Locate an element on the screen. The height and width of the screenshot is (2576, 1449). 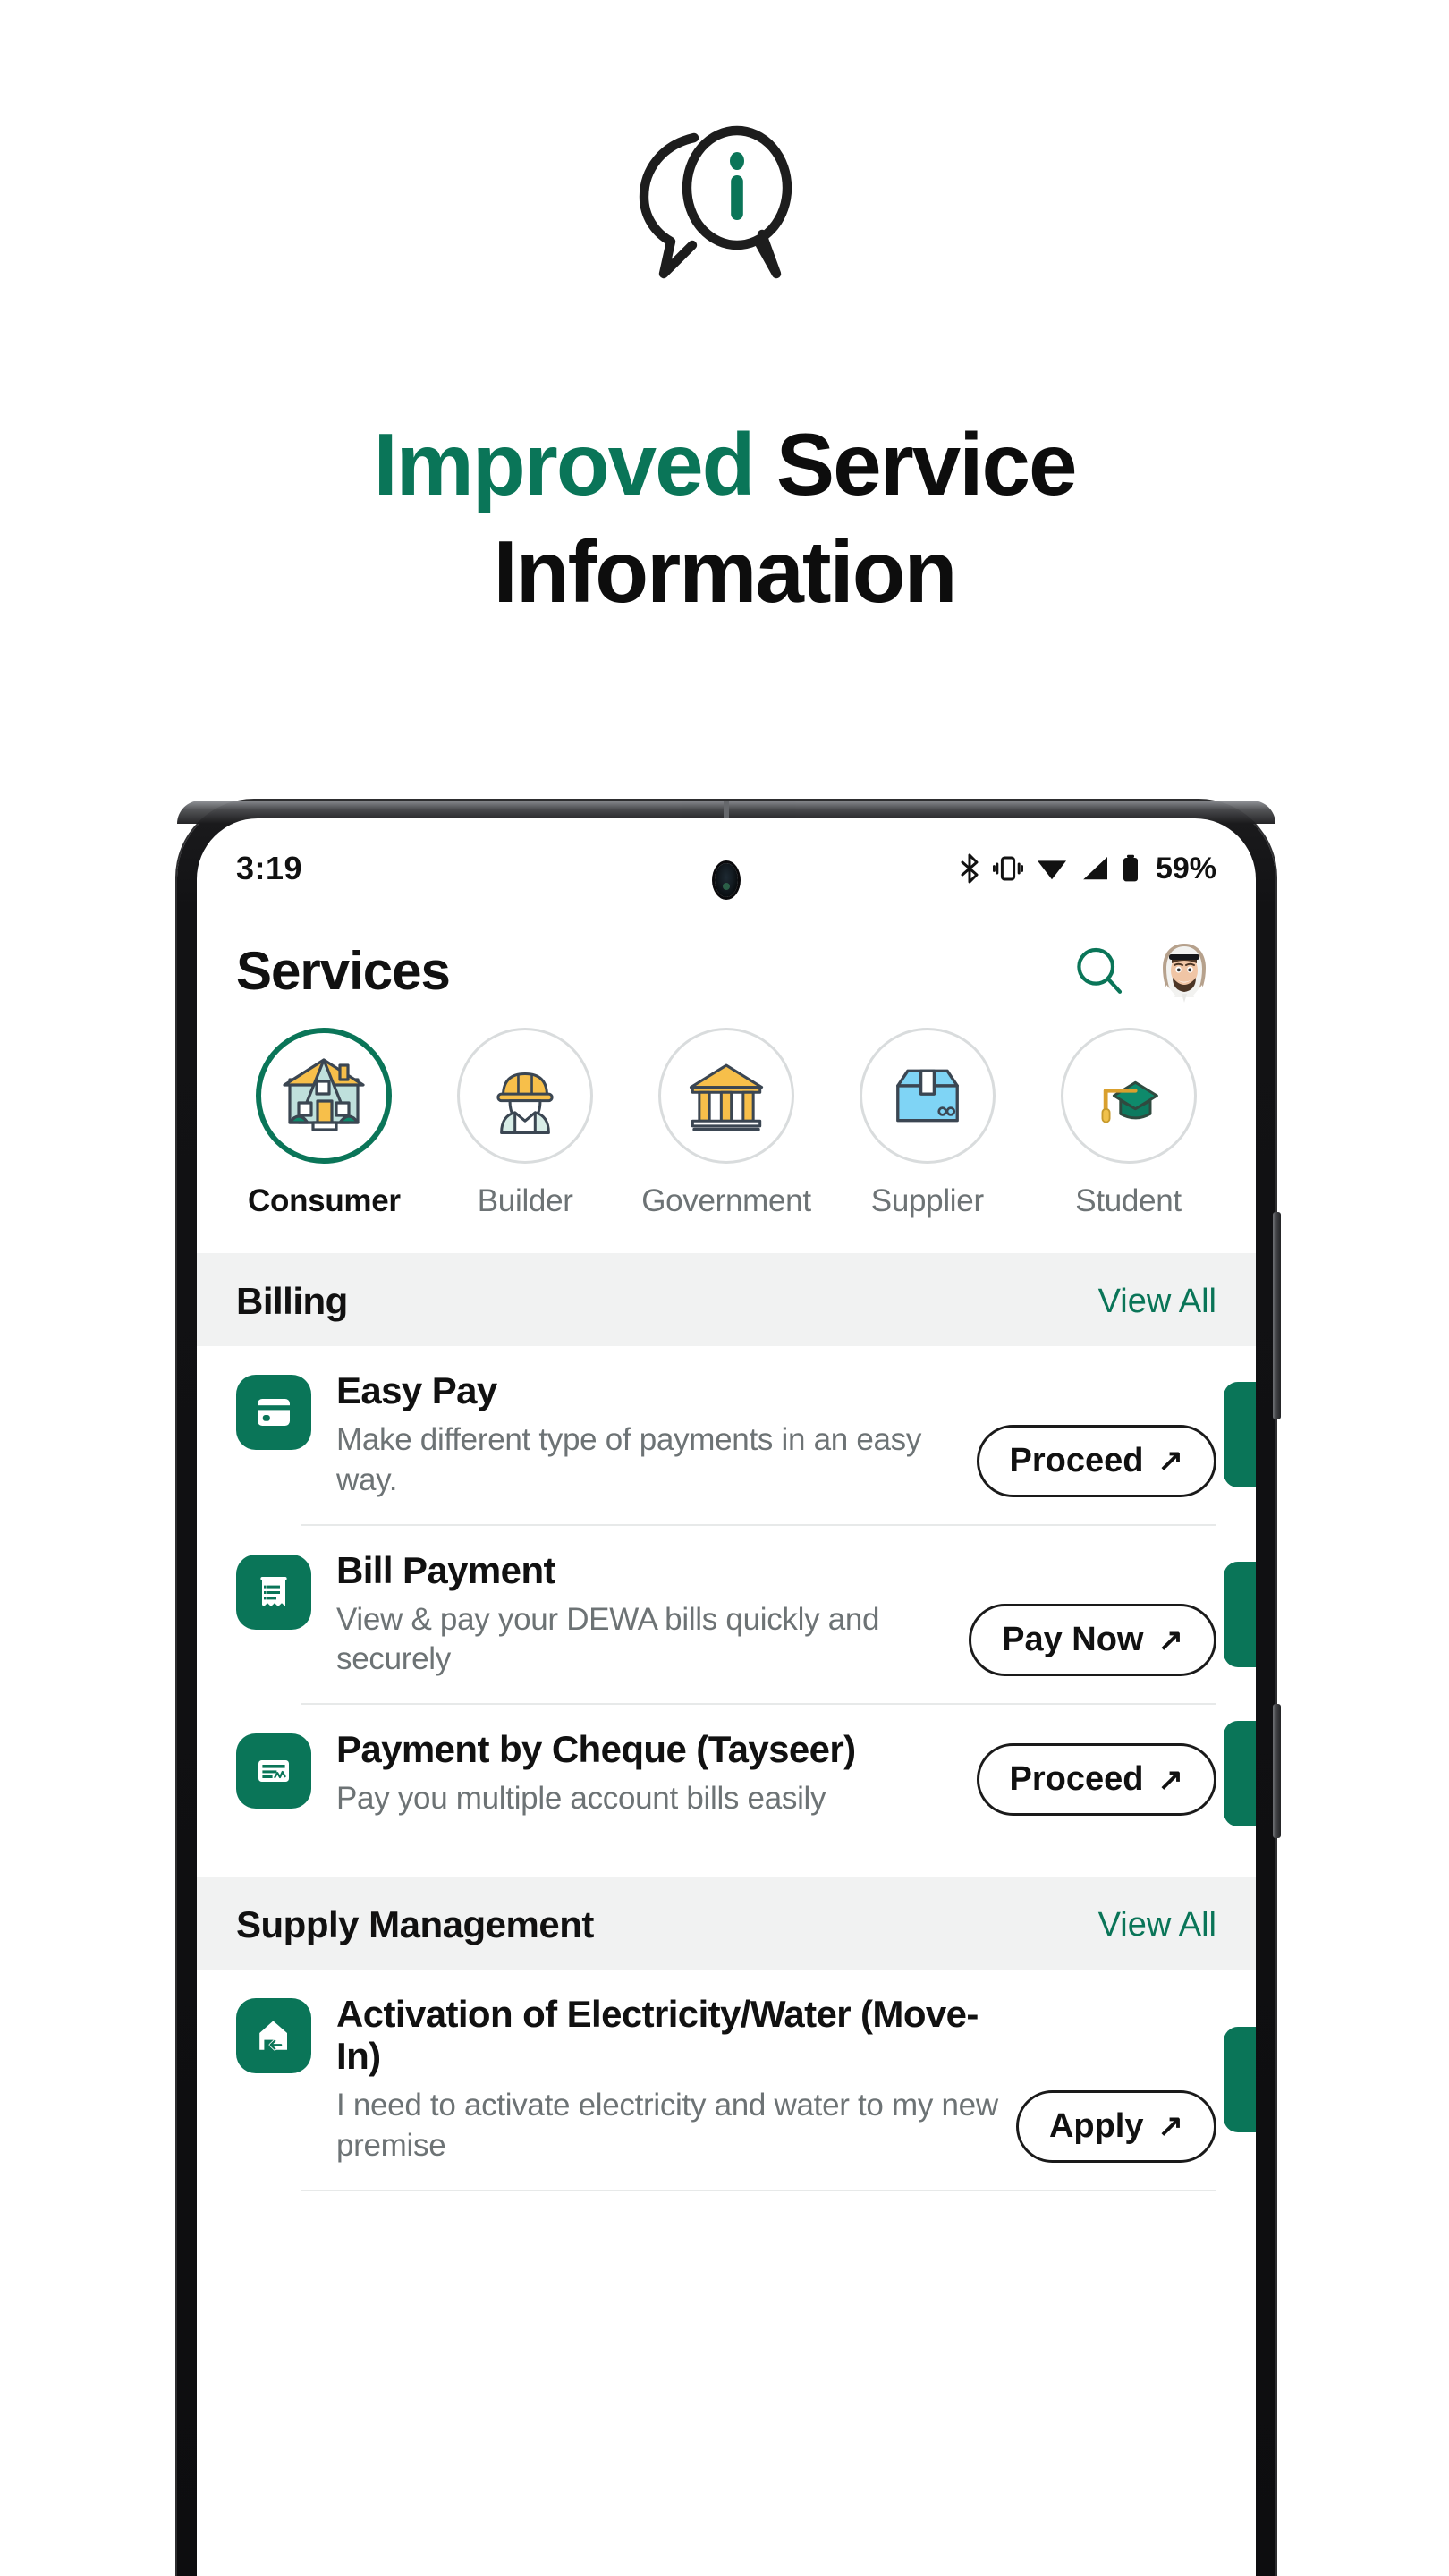
wifi-icon is located at coordinates (1051, 870).